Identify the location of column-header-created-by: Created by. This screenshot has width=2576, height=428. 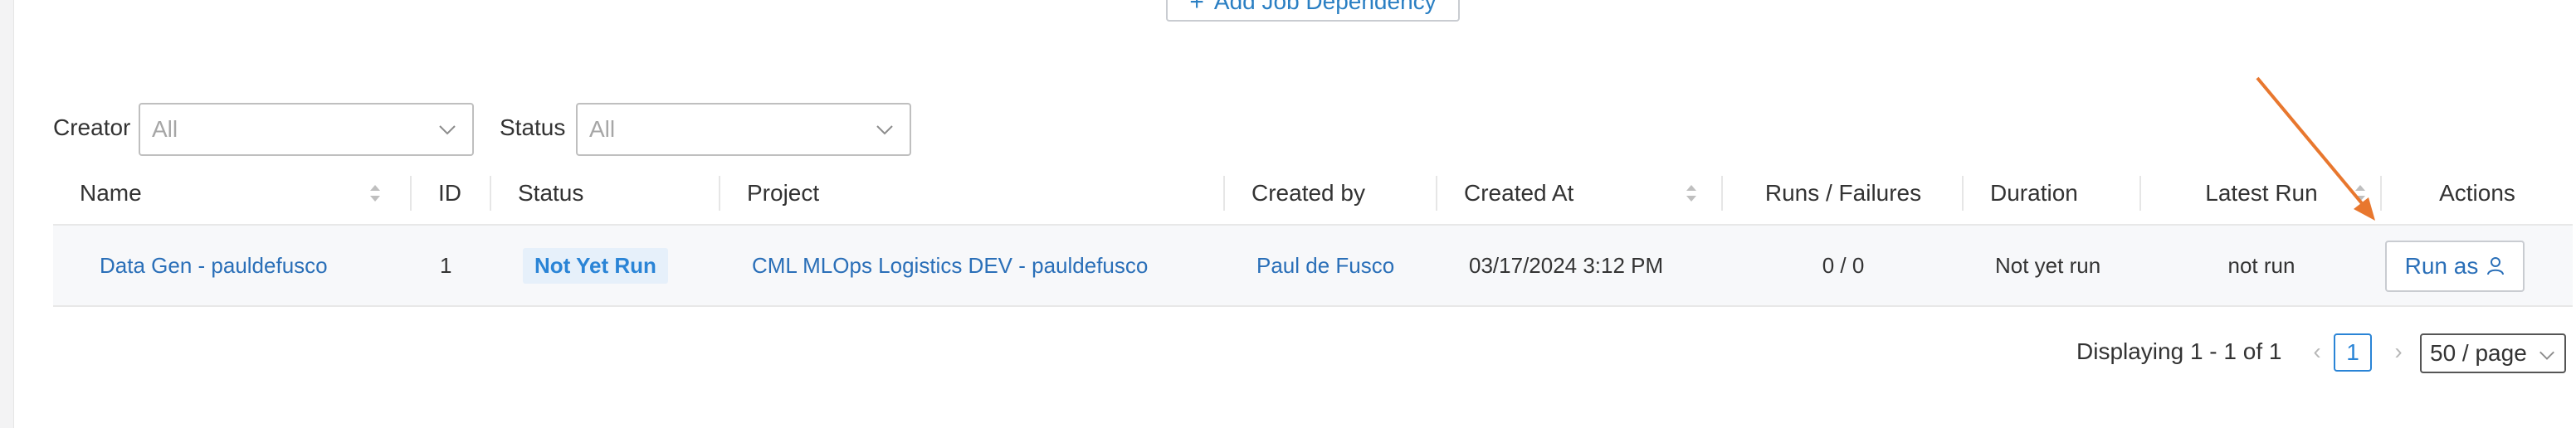
(1331, 193).